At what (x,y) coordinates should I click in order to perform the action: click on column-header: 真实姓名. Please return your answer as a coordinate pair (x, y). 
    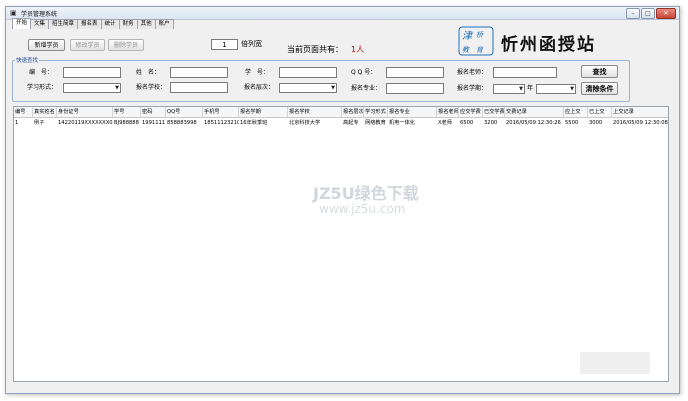
    Looking at the image, I should click on (45, 112).